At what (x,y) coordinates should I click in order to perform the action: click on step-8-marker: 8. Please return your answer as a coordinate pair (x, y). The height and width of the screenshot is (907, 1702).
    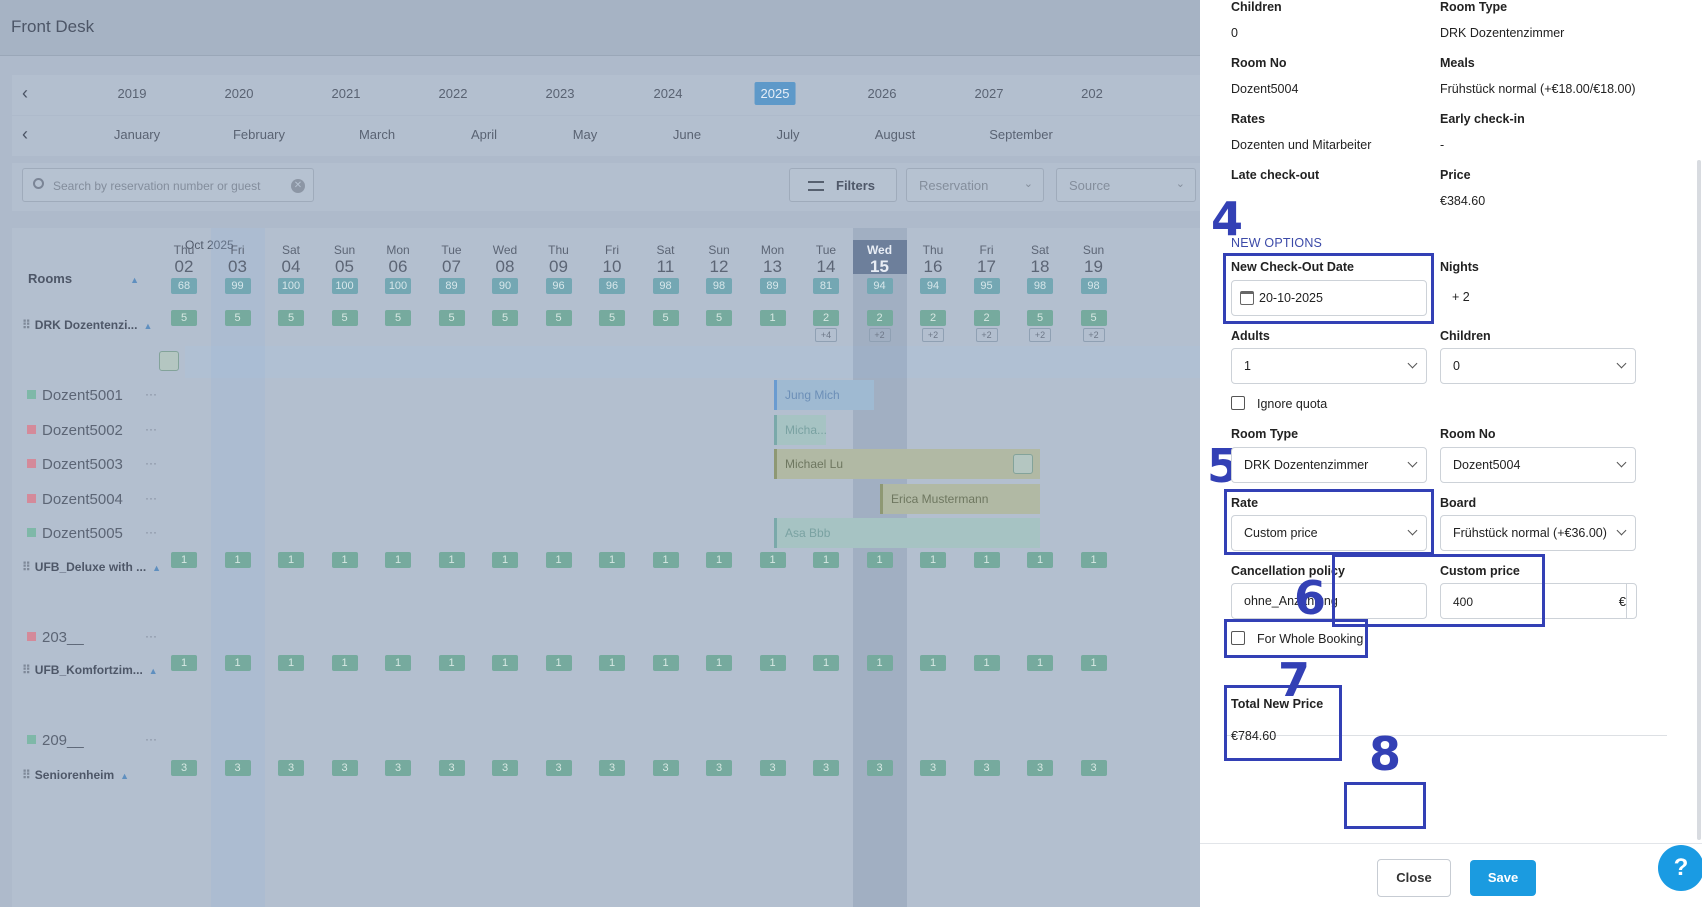
    Looking at the image, I should click on (1385, 754).